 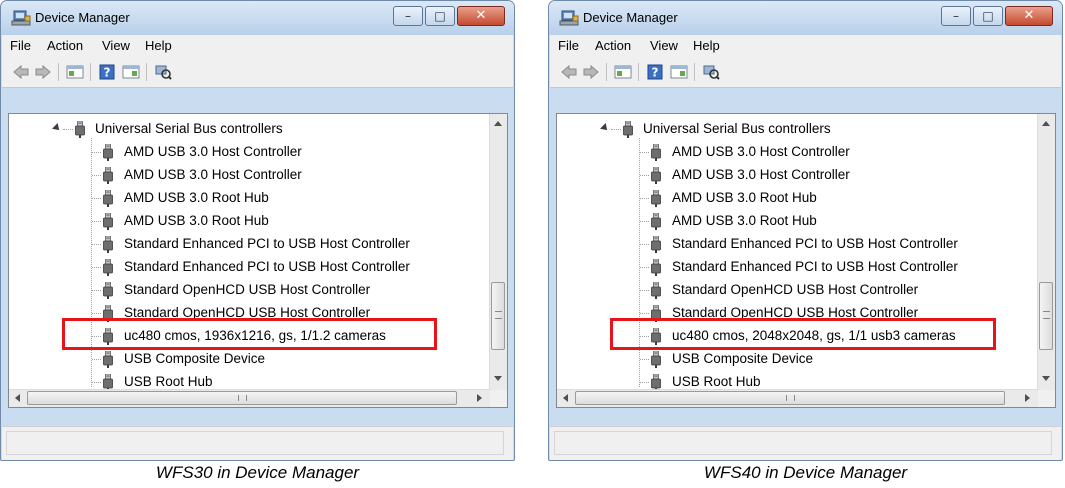 I want to click on status-bar, so click(x=257, y=443).